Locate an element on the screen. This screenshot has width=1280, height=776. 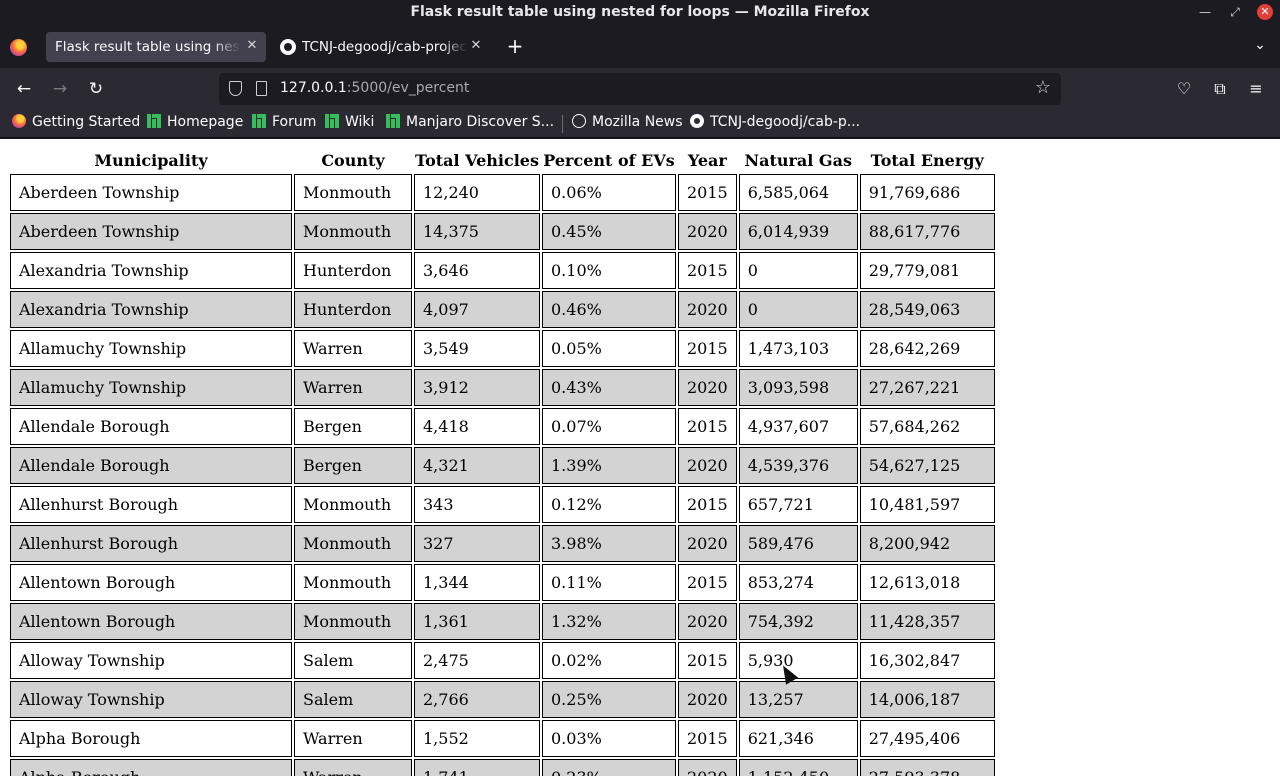
cell-percent-evs: 0.46% is located at coordinates (609, 309).